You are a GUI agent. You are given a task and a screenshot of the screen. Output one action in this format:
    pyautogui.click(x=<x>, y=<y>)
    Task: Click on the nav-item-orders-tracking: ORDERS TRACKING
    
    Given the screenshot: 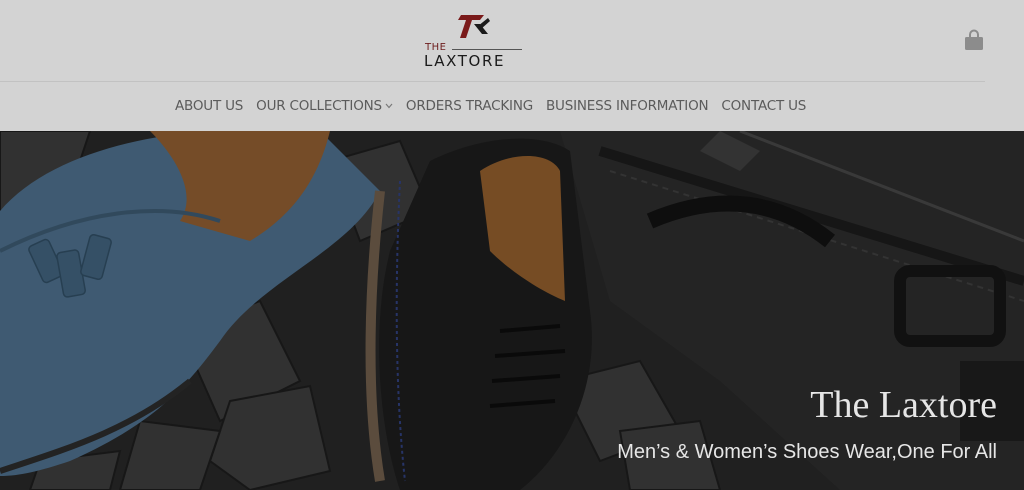 What is the action you would take?
    pyautogui.click(x=469, y=106)
    